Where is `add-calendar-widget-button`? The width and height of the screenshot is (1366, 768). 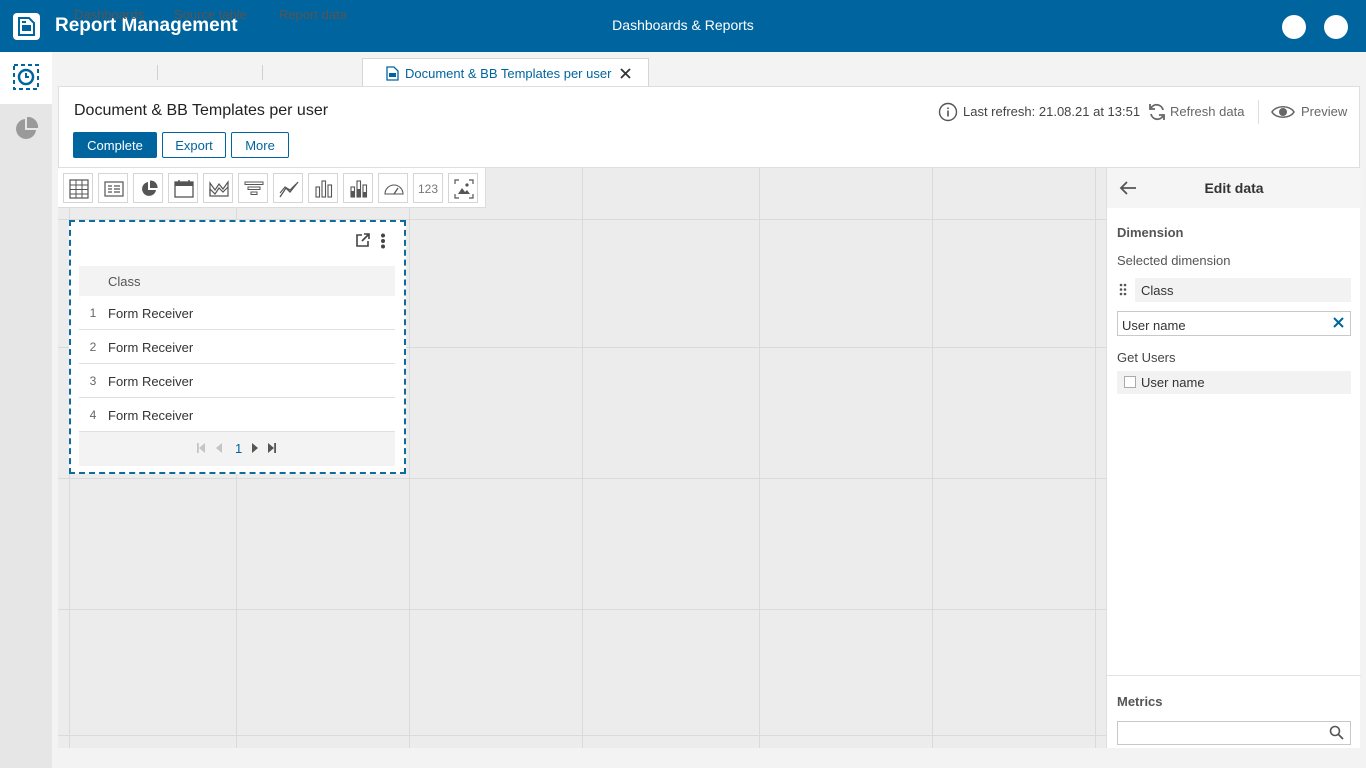
add-calendar-widget-button is located at coordinates (183, 188).